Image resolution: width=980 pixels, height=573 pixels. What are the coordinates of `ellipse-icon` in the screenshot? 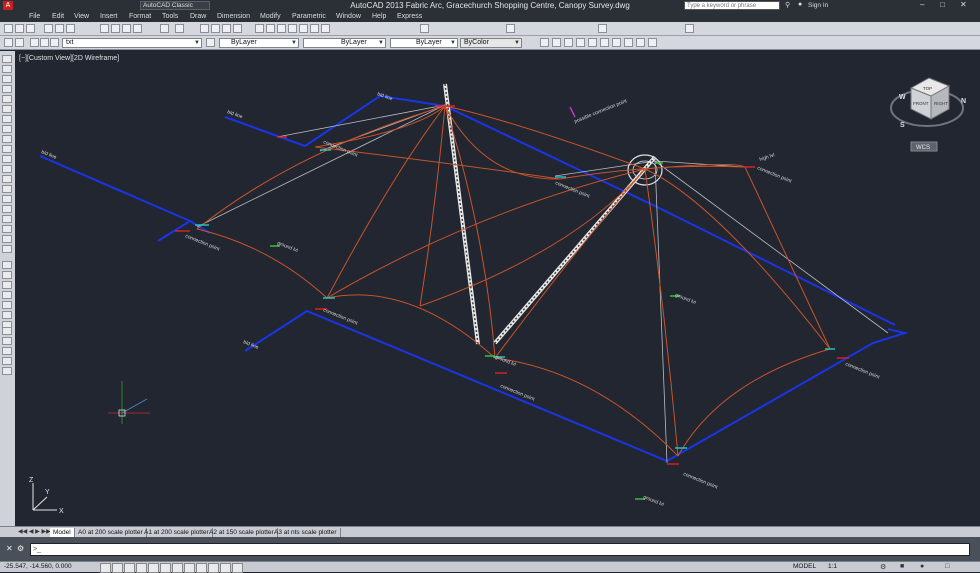 It's located at (7, 149).